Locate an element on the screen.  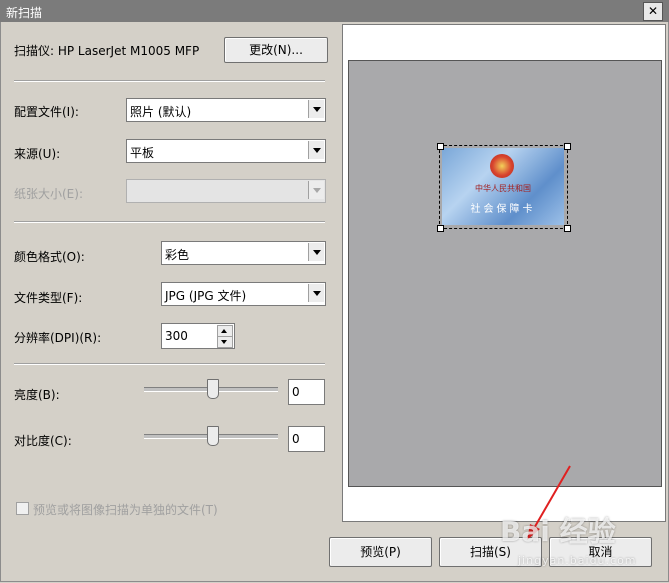
watermark-site: jingyan.baidu.com is located at coordinates (577, 560).